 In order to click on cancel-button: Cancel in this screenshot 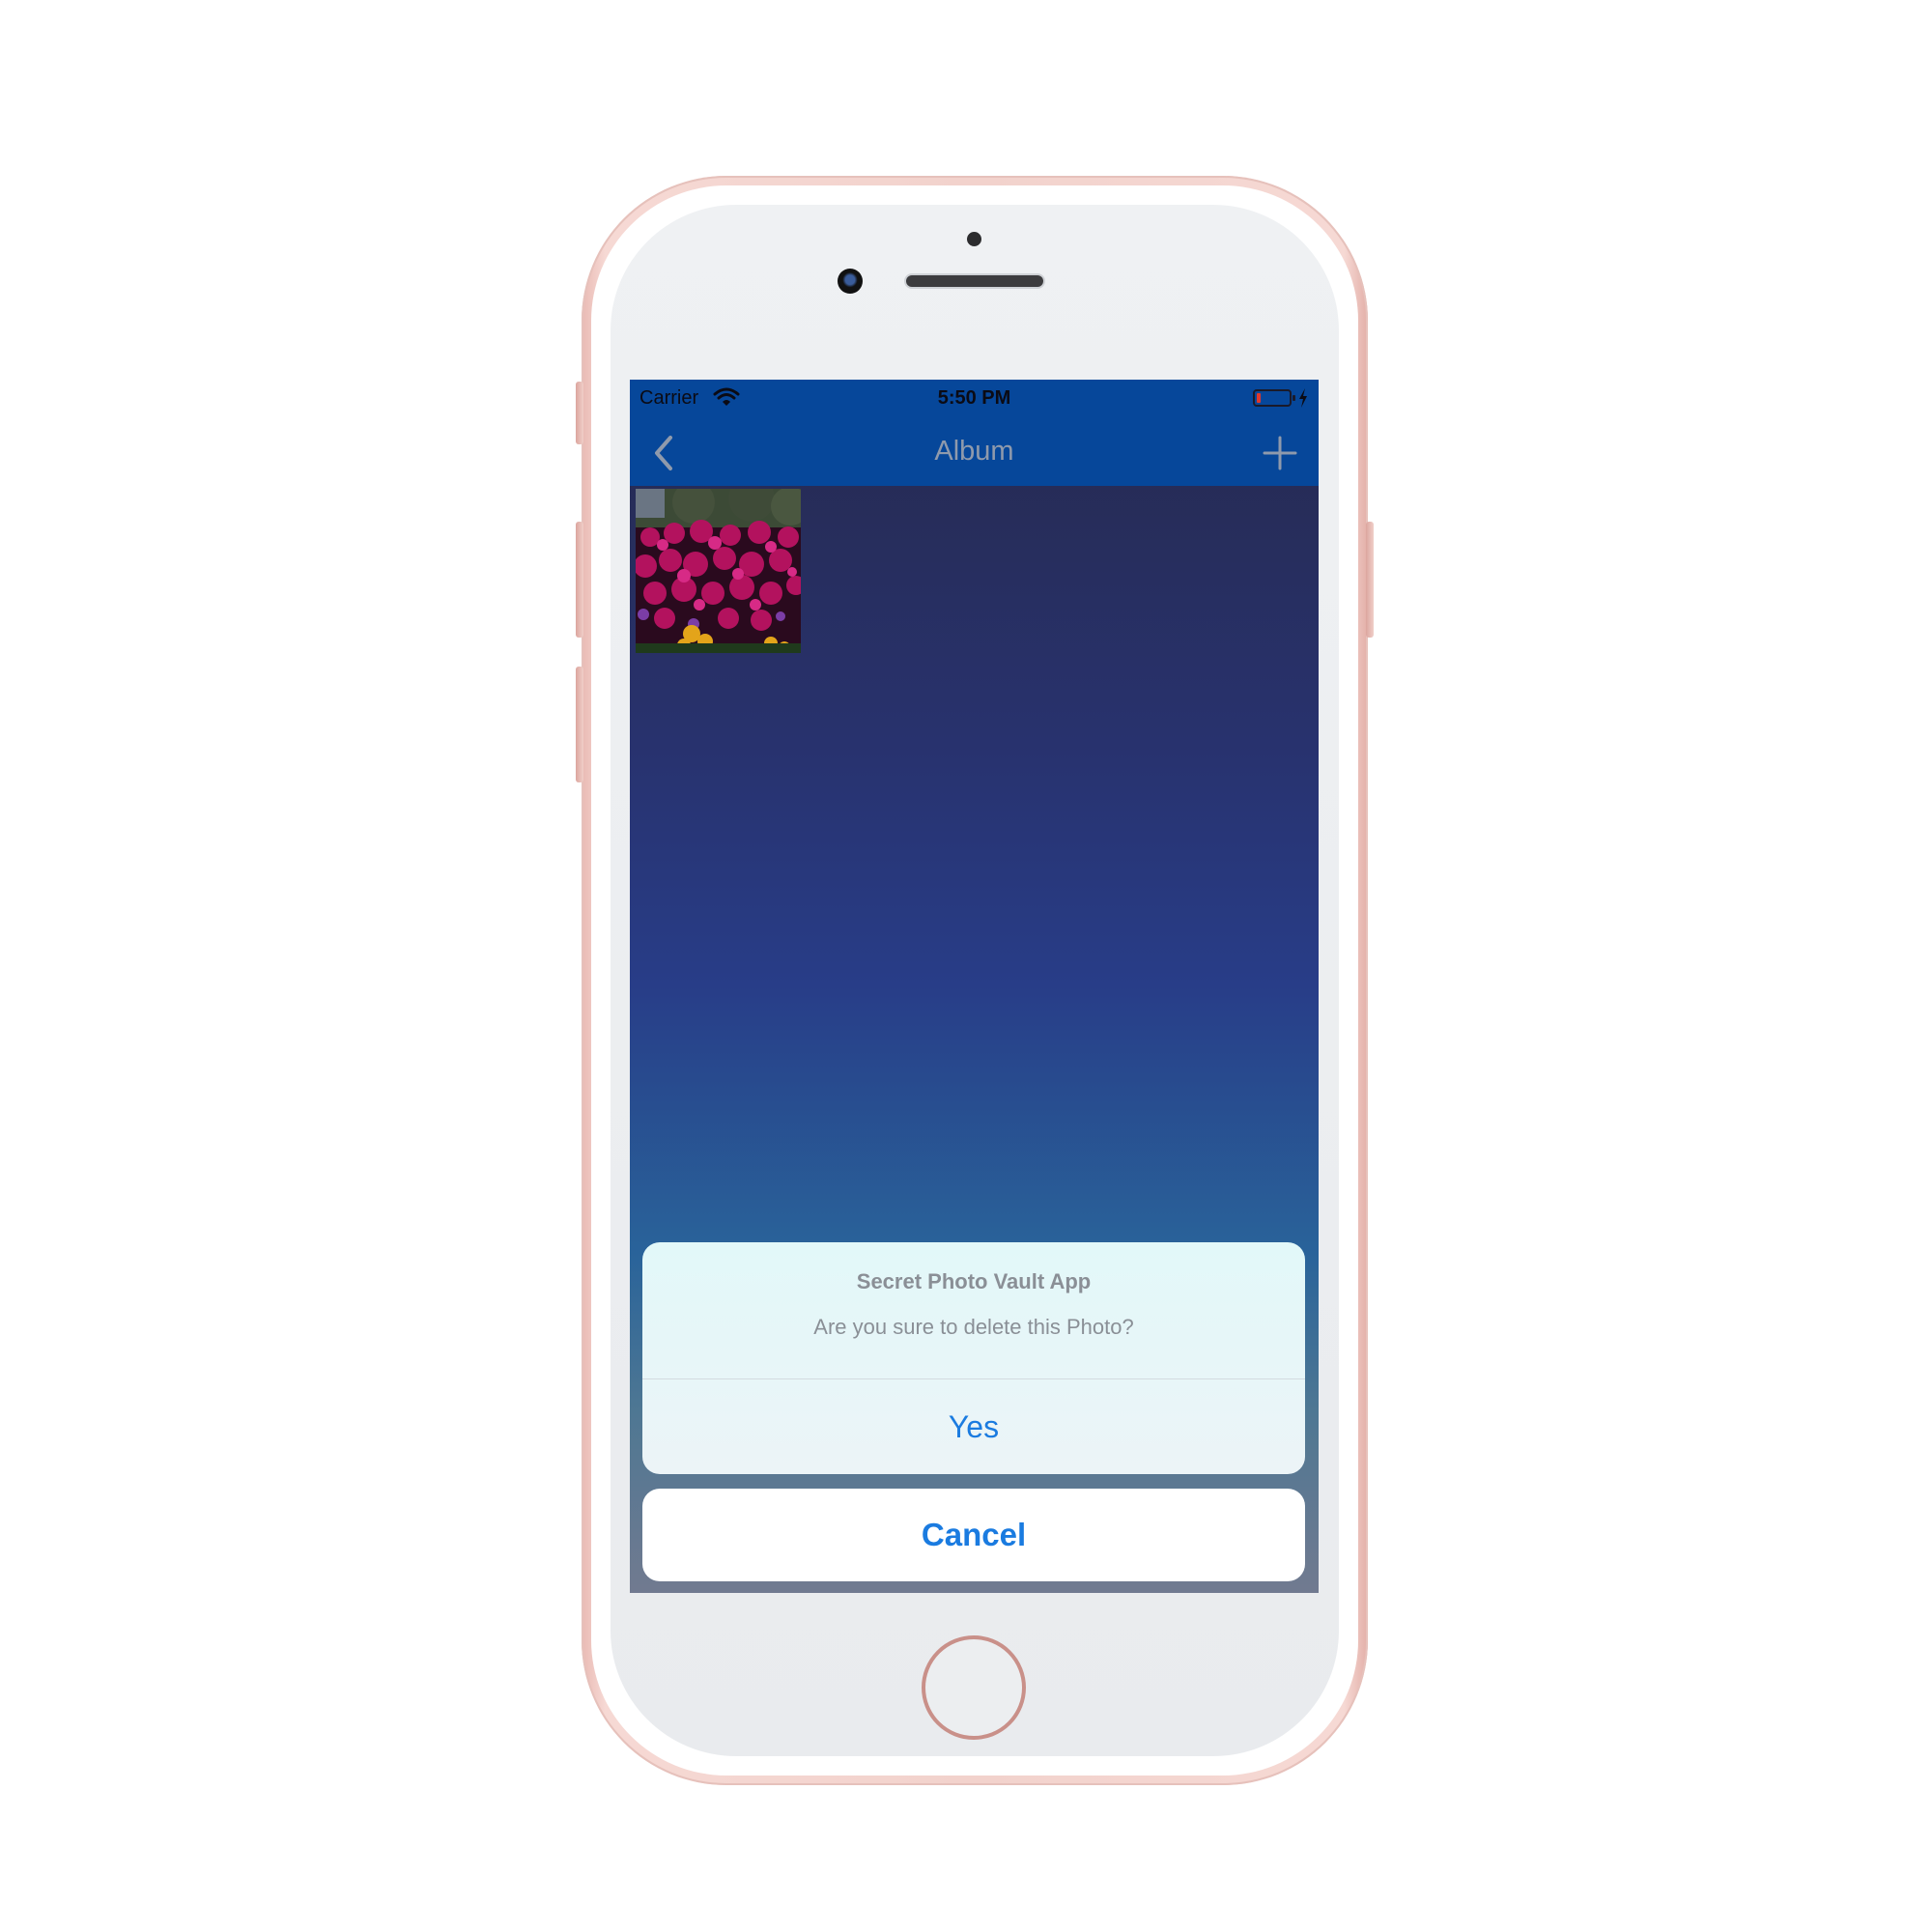, I will do `click(973, 1535)`.